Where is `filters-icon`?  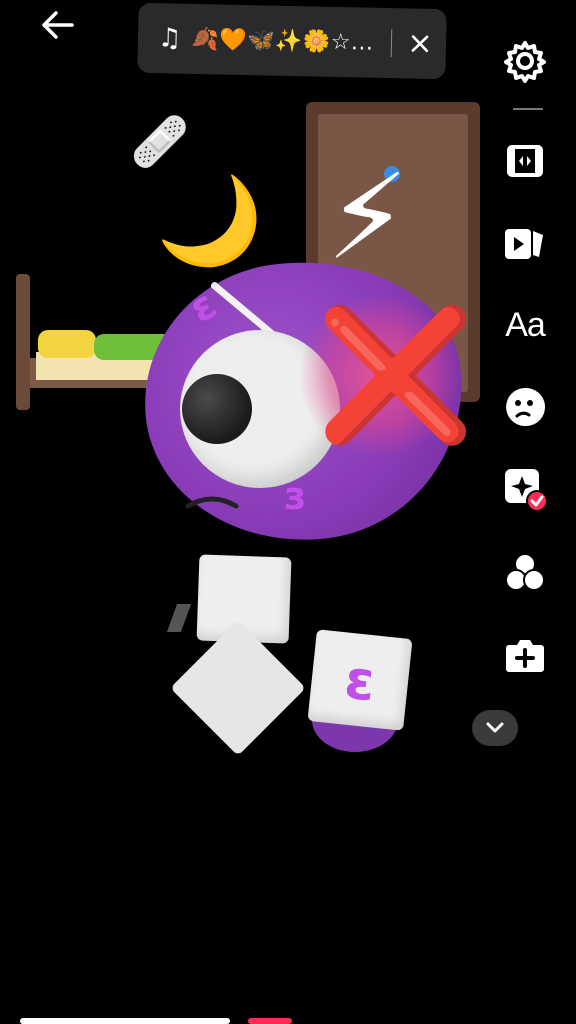
filters-icon is located at coordinates (525, 572).